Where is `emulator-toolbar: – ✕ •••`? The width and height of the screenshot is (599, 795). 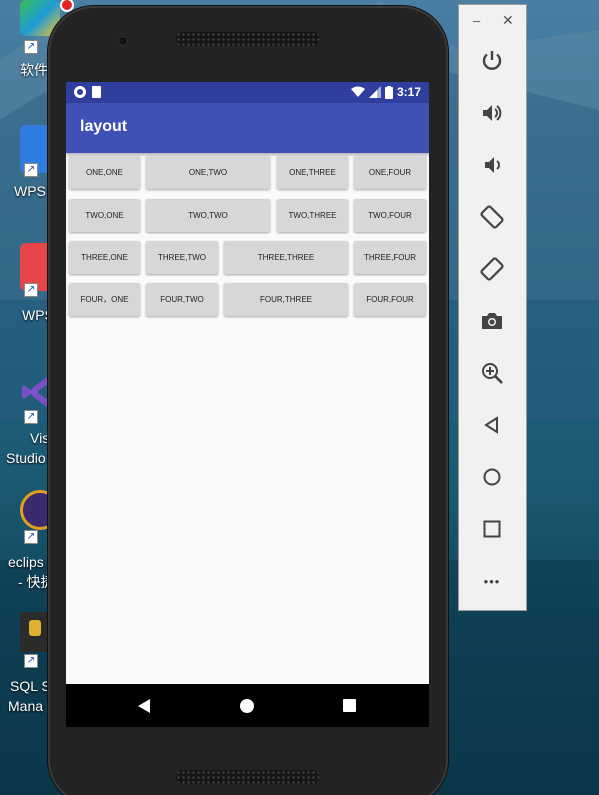
emulator-toolbar: – ✕ ••• is located at coordinates (492, 307).